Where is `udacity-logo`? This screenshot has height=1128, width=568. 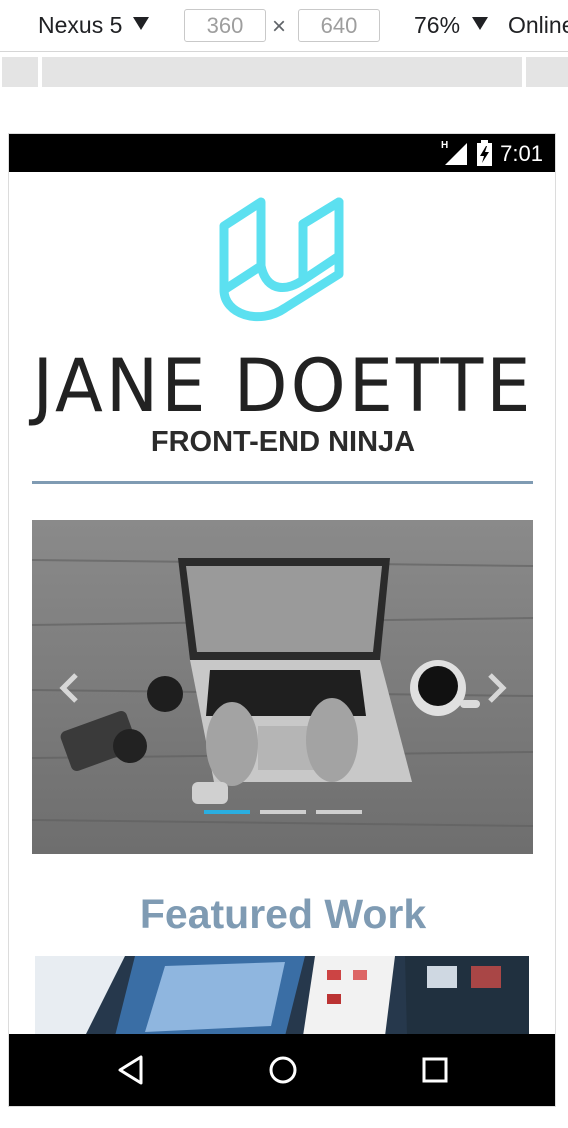 udacity-logo is located at coordinates (281, 259).